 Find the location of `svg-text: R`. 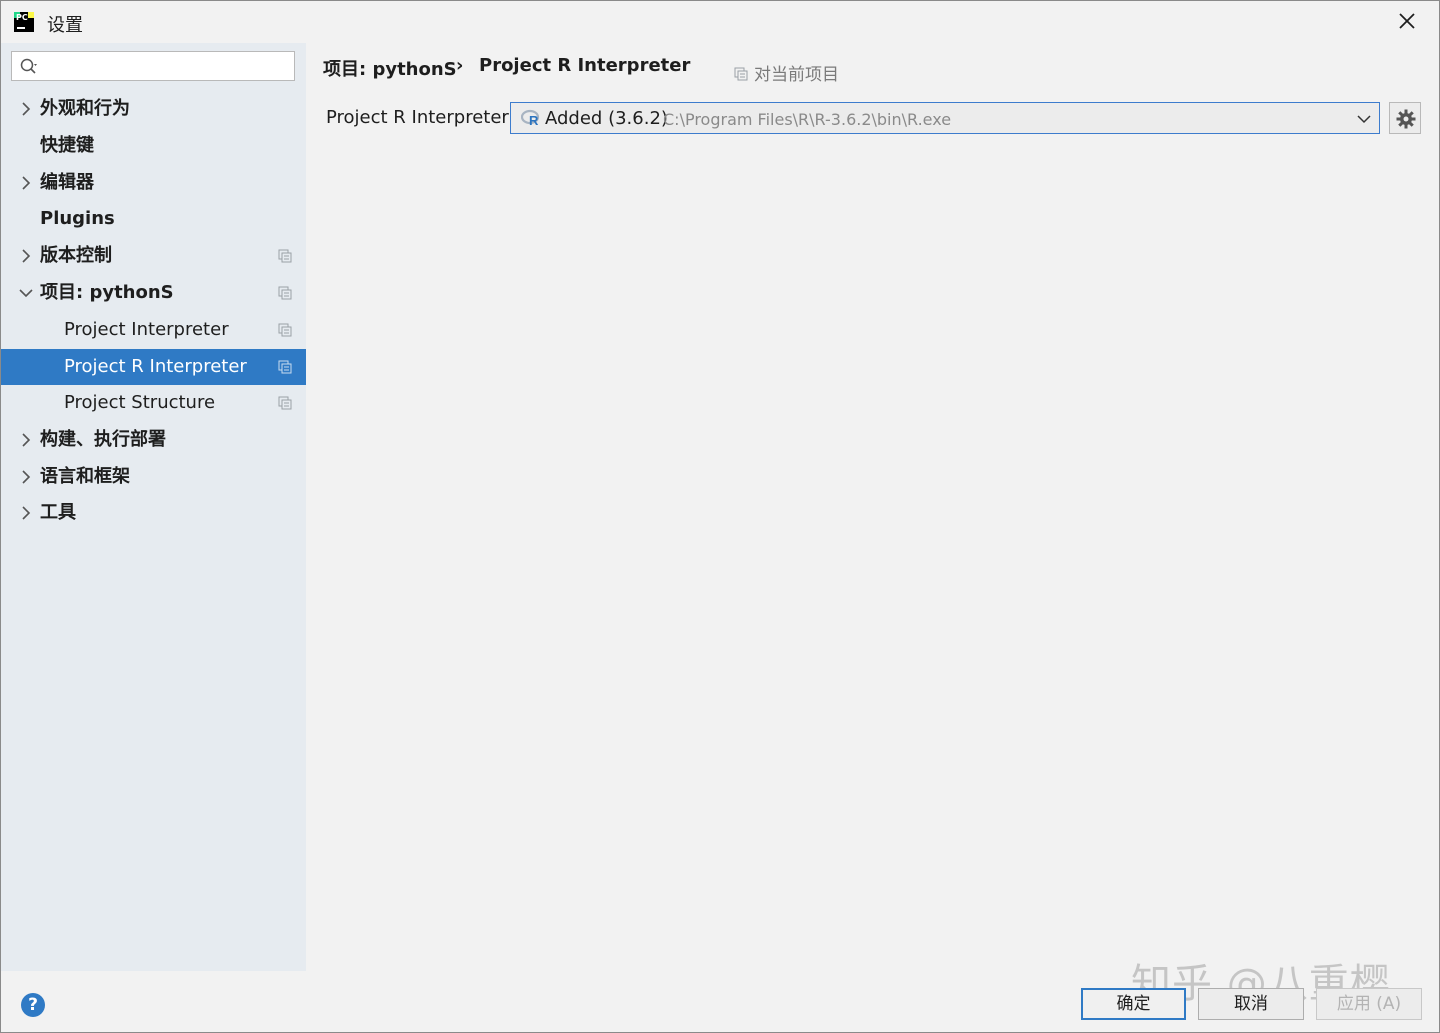

svg-text: R is located at coordinates (534, 120).